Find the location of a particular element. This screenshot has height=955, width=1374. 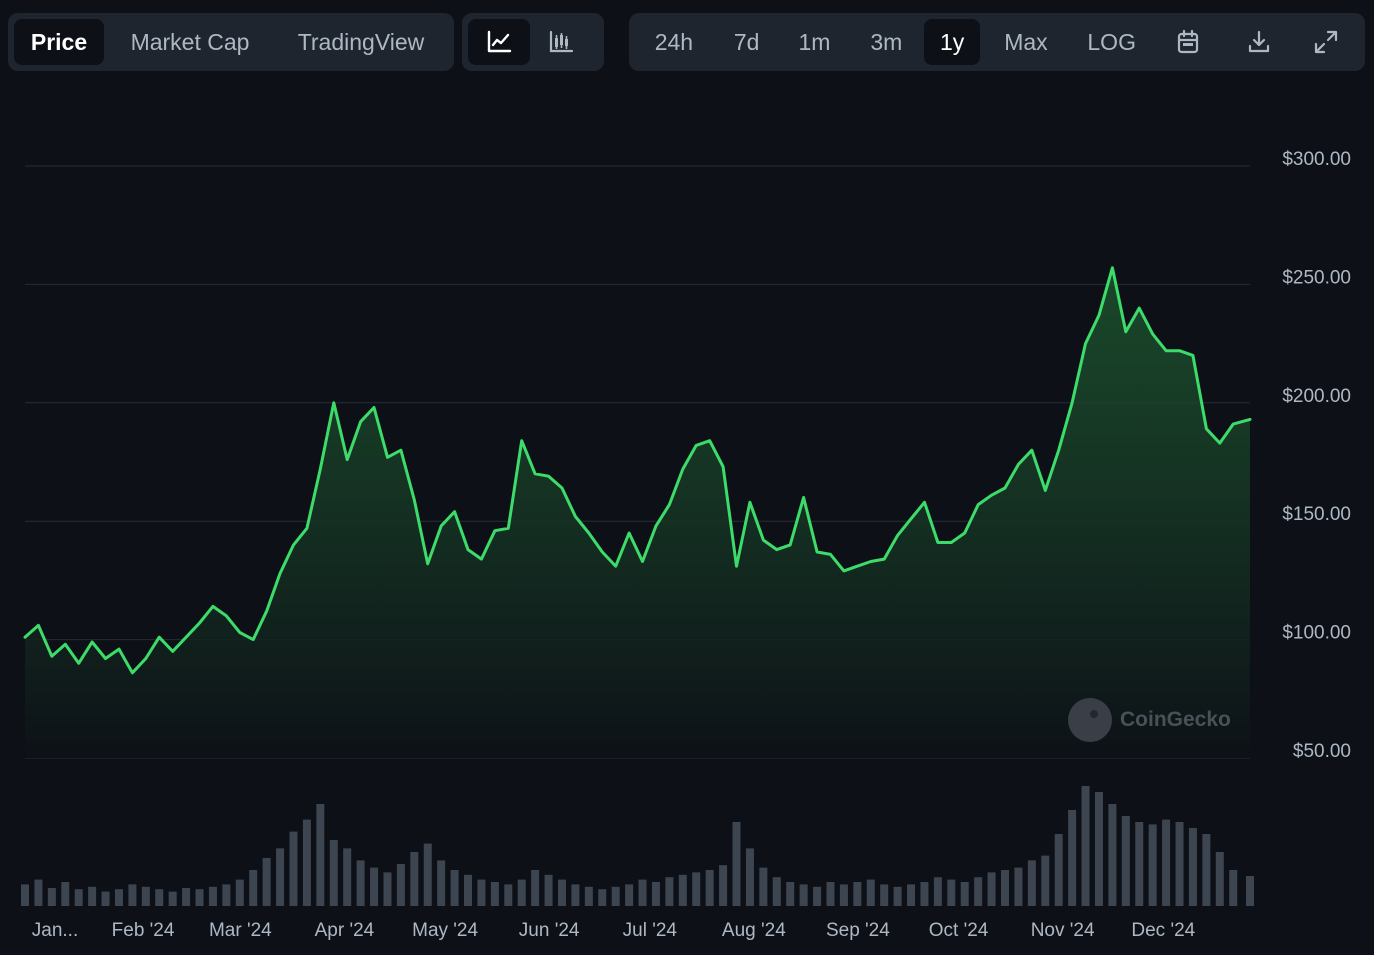

x-tick-label: Jul '24 is located at coordinates (650, 930).